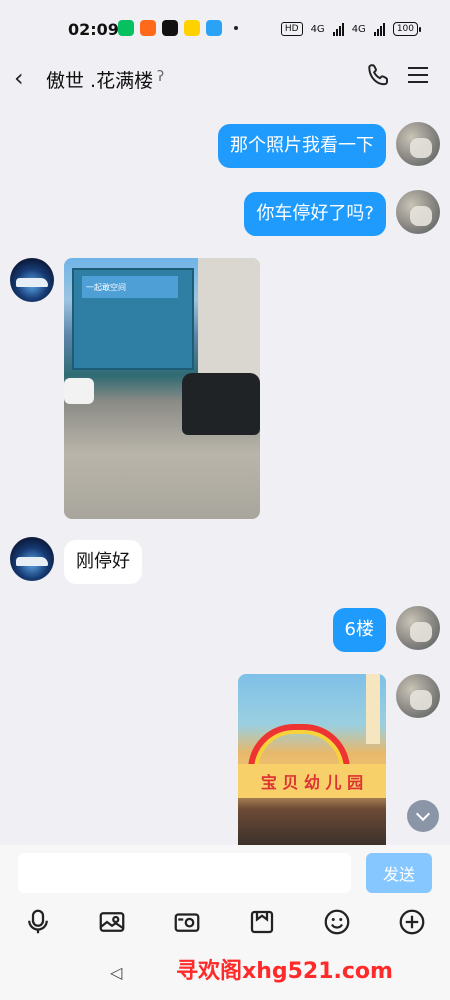  I want to click on image-sign-text: 宝 贝 幼 儿 园, so click(312, 782).